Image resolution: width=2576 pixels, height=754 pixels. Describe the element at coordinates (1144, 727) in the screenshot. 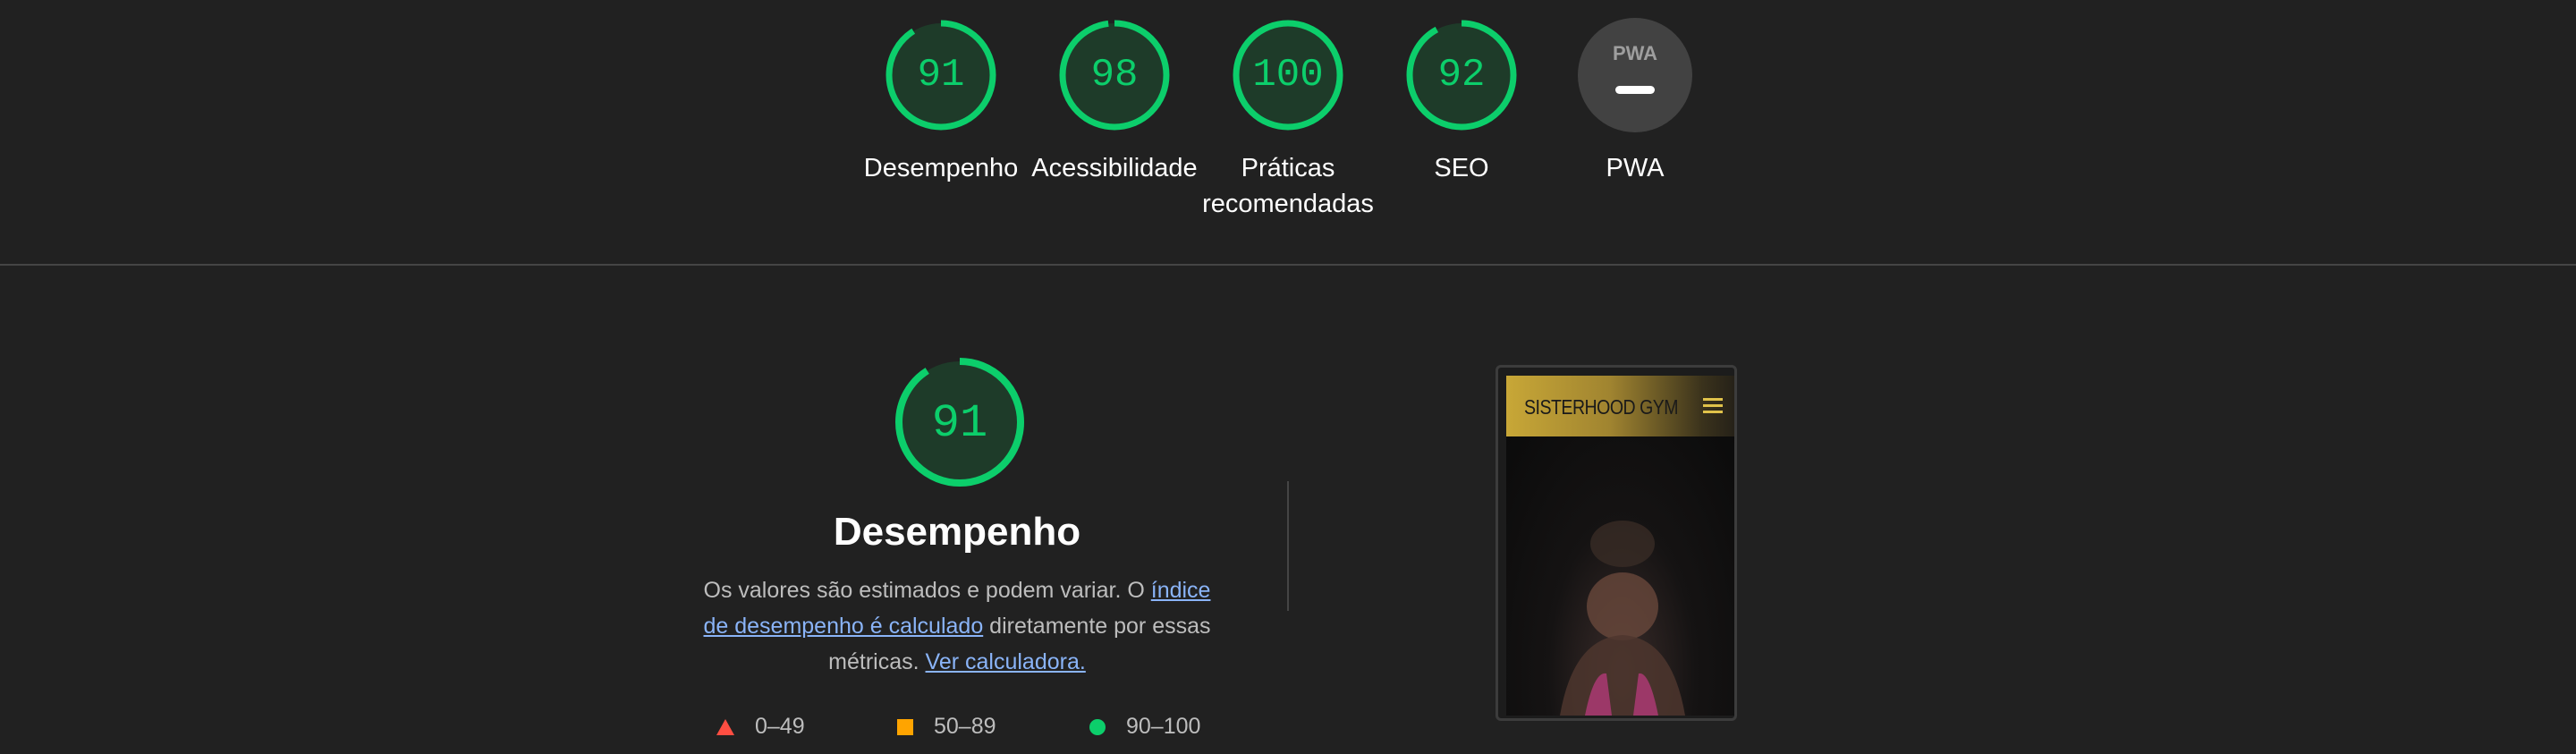

I see `legend-item-pass: 90–100` at that location.